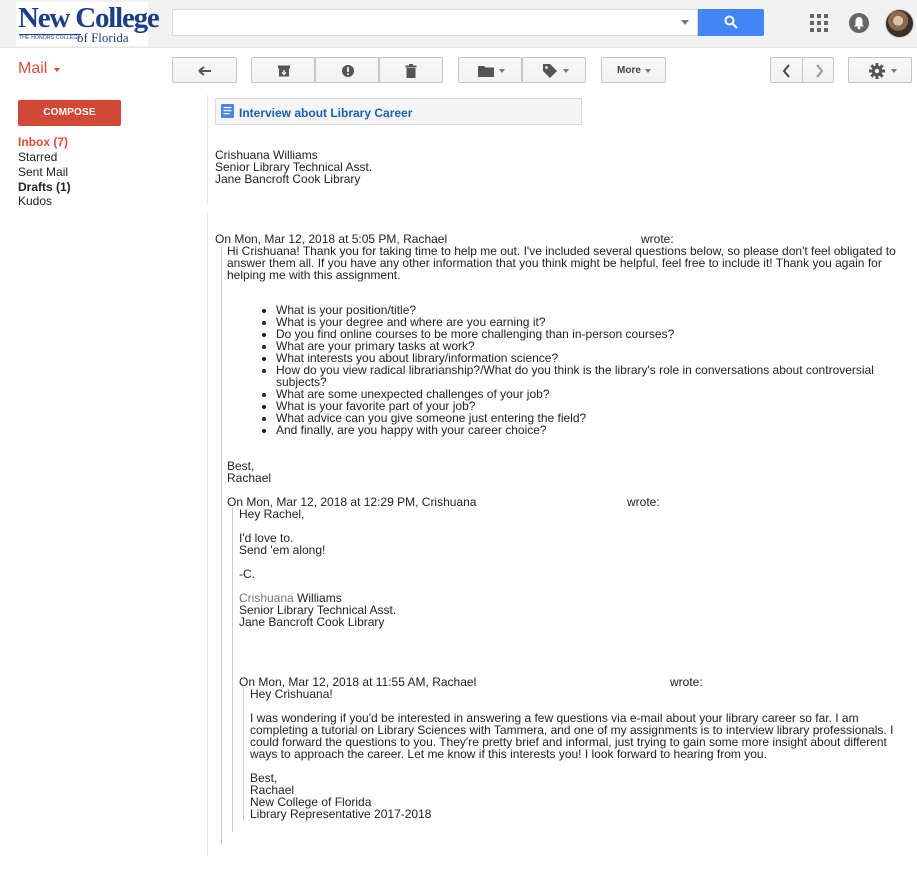  What do you see at coordinates (899, 23) in the screenshot?
I see `avatar` at bounding box center [899, 23].